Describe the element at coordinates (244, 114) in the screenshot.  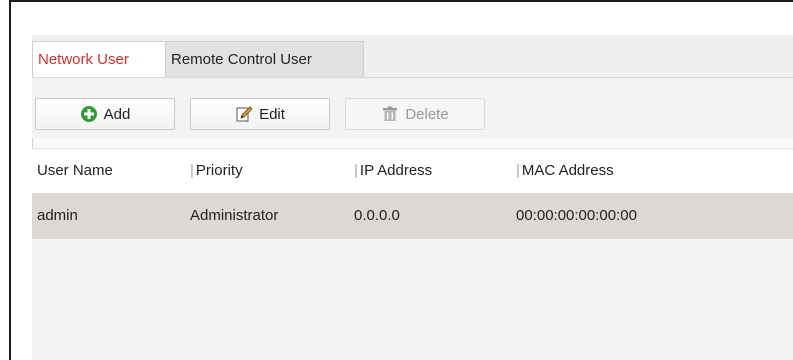
I see `pencil-edit-icon` at that location.